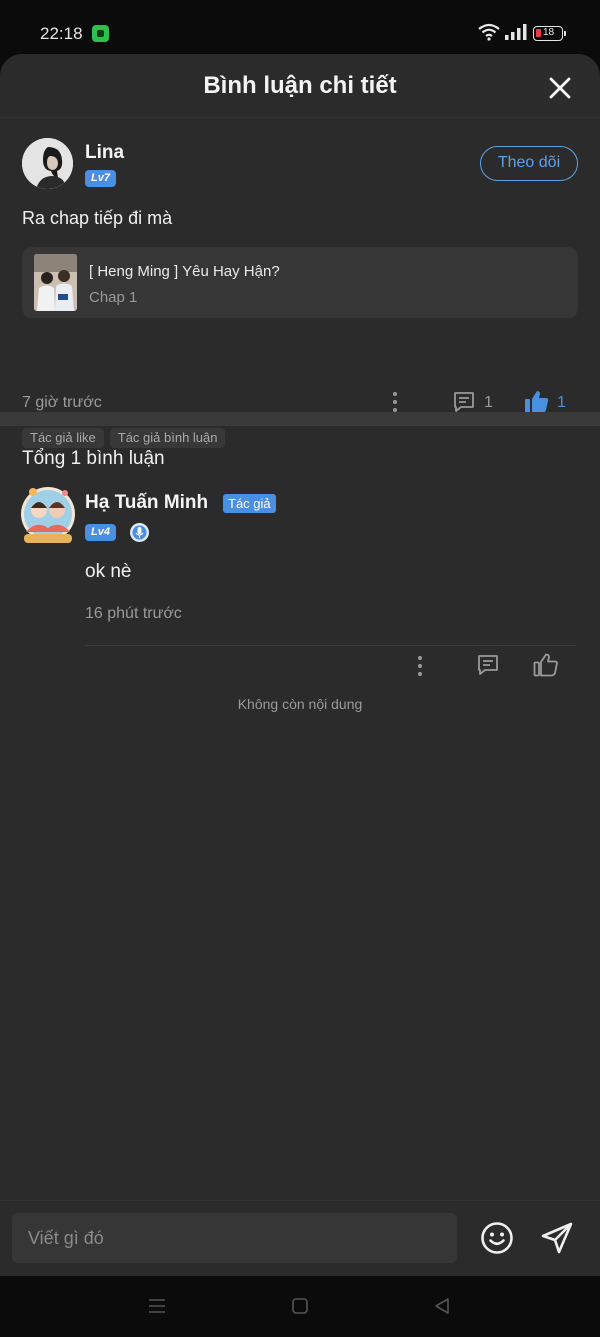  What do you see at coordinates (97, 218) in the screenshot?
I see `comment-text: Ra chap tiếp đi mà` at bounding box center [97, 218].